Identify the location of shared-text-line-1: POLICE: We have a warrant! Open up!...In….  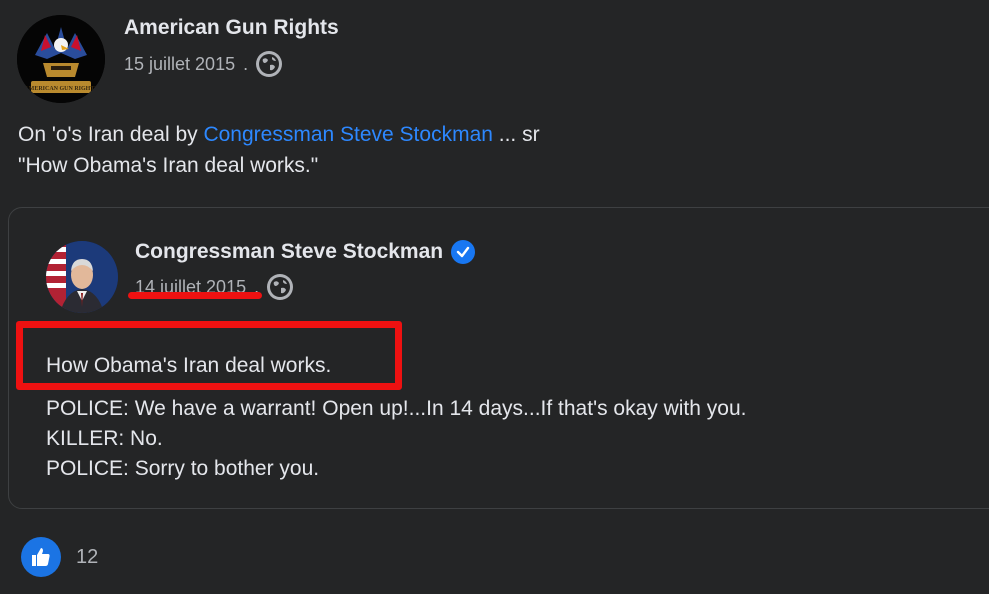
(396, 408).